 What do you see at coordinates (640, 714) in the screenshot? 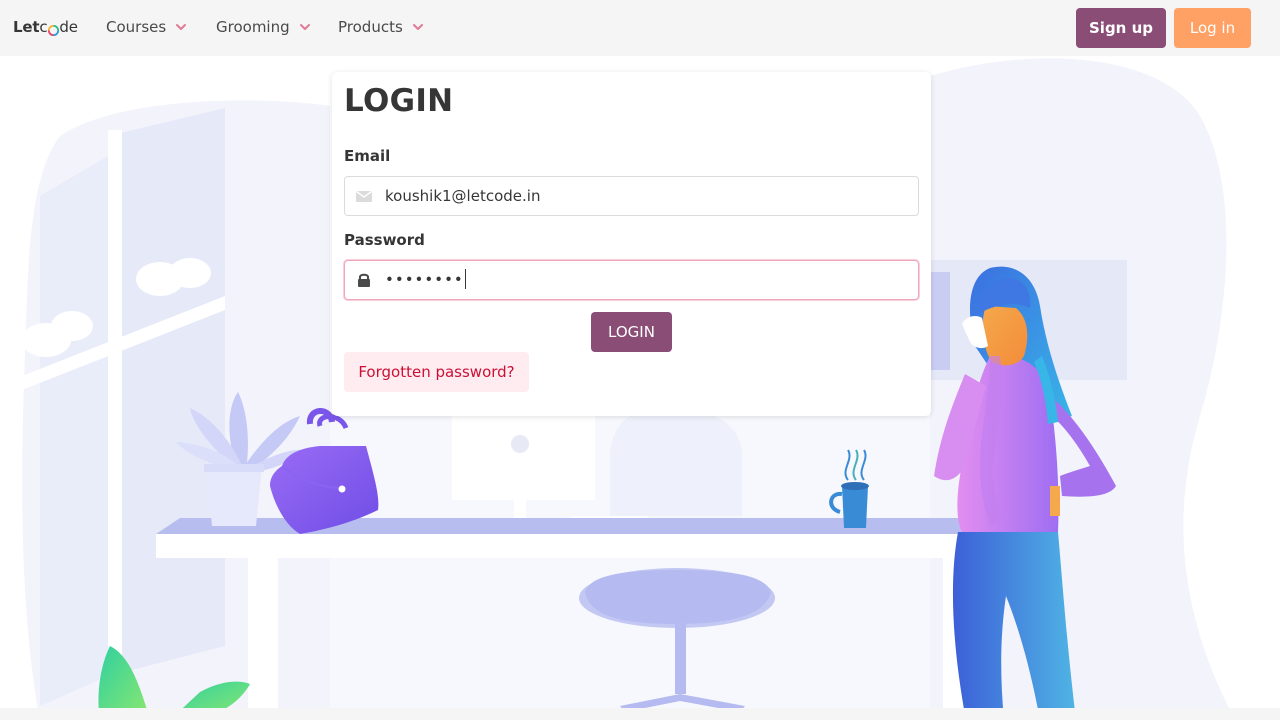
I see `page-bottom-strip` at bounding box center [640, 714].